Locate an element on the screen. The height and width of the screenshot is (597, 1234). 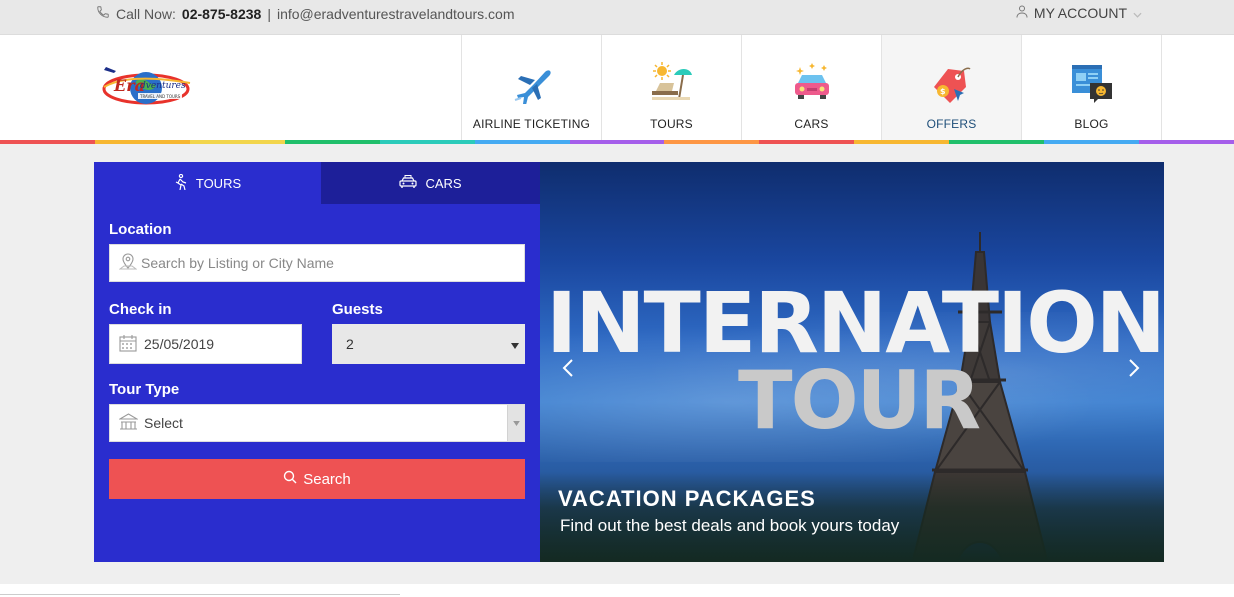
svg-text: dventures is located at coordinates (163, 86).